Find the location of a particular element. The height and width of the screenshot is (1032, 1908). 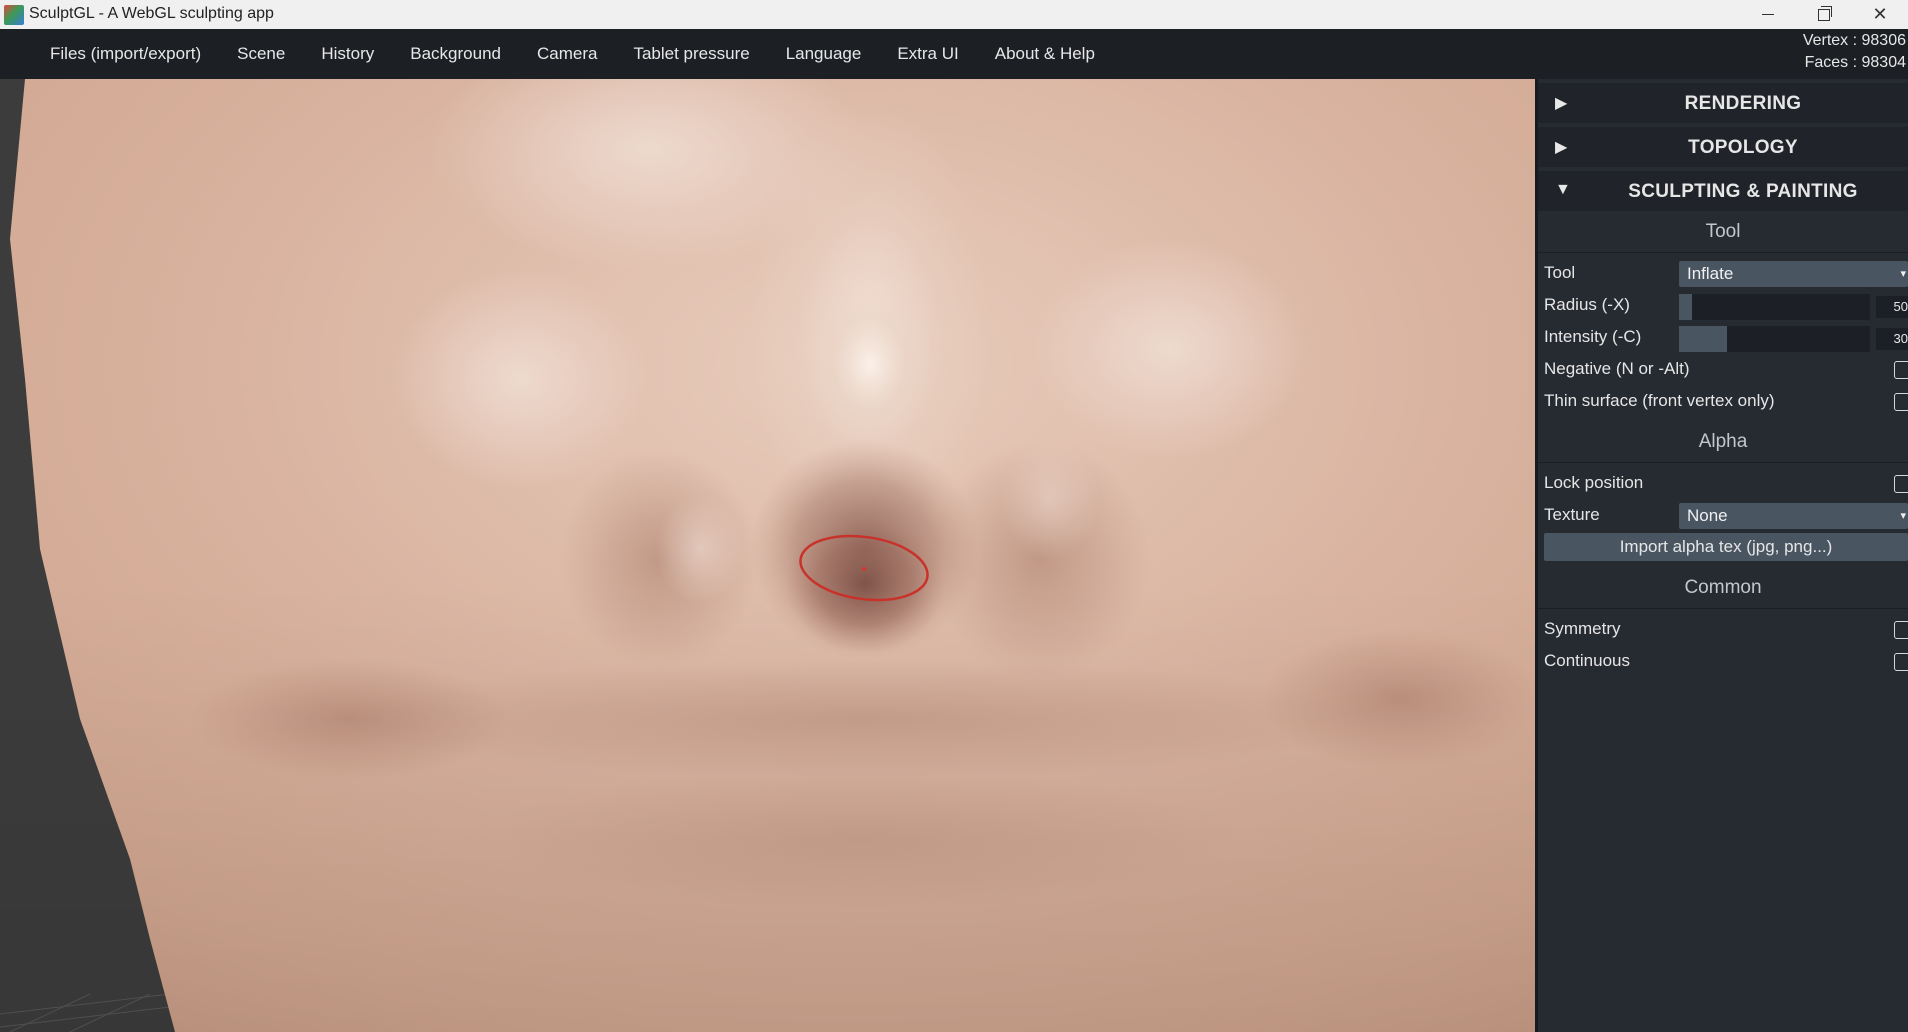

section-rendering: ▶ RENDERING is located at coordinates (1723, 103).